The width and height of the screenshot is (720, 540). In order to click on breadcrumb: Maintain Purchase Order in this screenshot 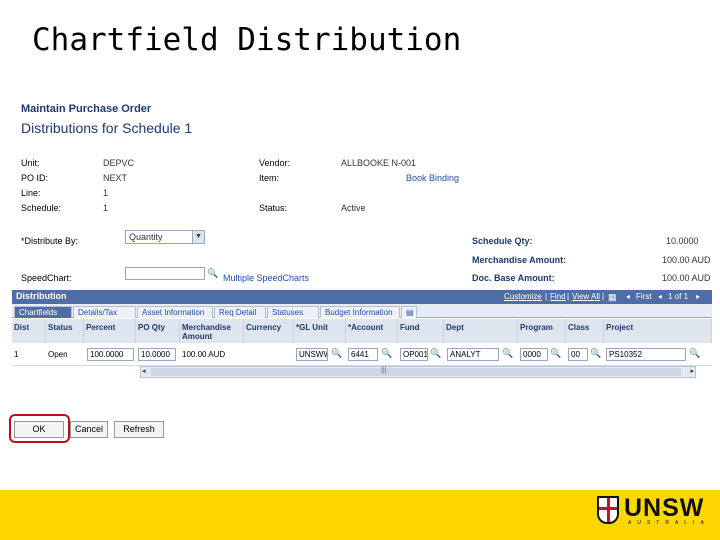, I will do `click(86, 109)`.